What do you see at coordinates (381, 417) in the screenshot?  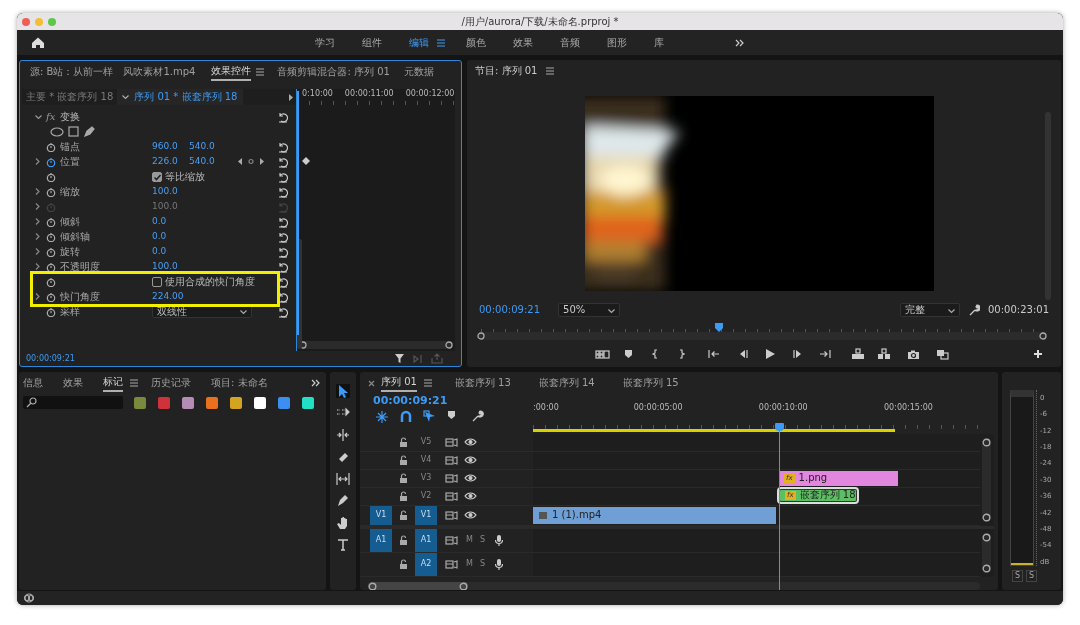 I see `snap-icon` at bounding box center [381, 417].